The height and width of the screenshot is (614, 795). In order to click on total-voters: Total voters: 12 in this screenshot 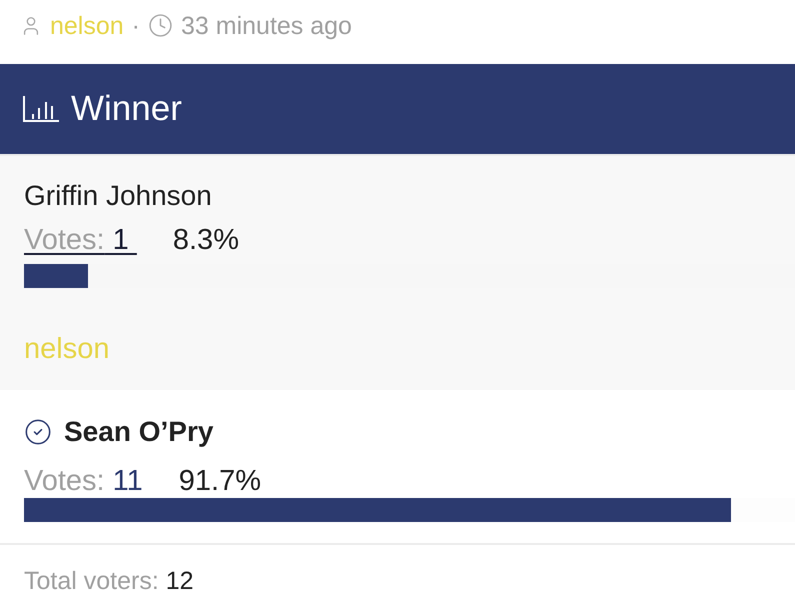, I will do `click(109, 581)`.